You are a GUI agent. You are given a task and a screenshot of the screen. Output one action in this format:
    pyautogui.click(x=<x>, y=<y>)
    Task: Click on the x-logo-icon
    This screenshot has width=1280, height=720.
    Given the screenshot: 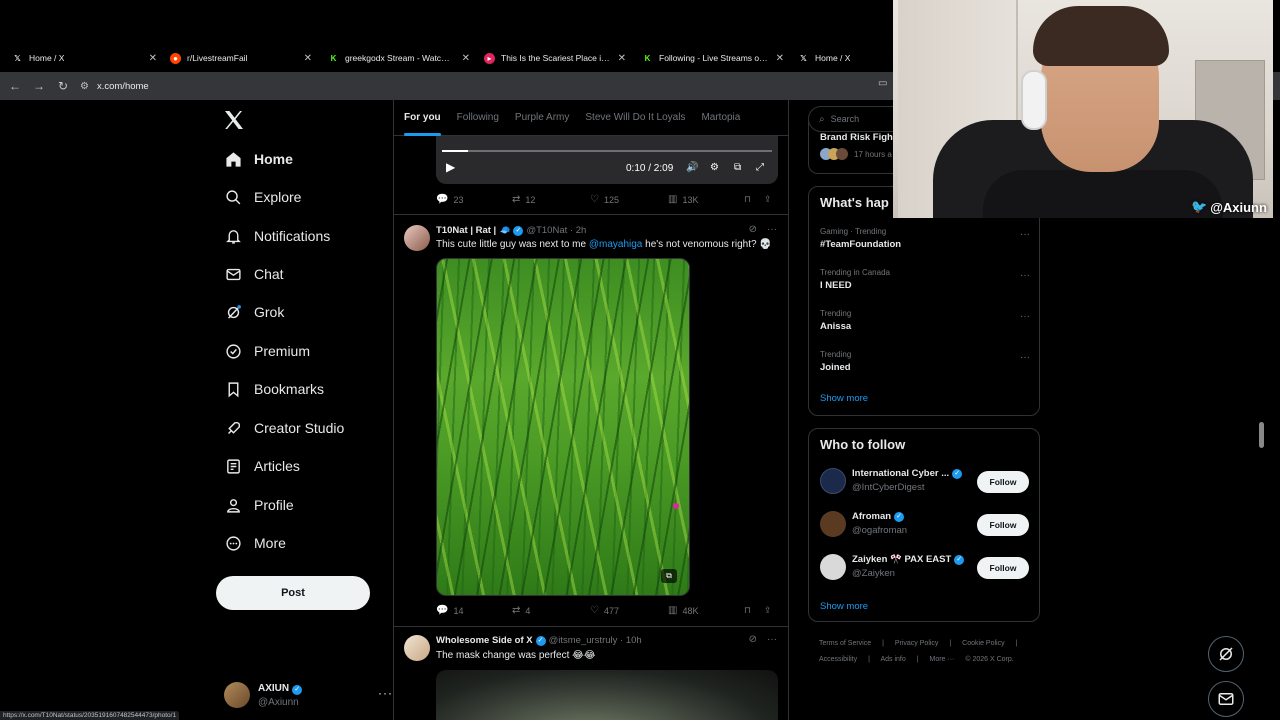 What is the action you would take?
    pyautogui.click(x=234, y=120)
    